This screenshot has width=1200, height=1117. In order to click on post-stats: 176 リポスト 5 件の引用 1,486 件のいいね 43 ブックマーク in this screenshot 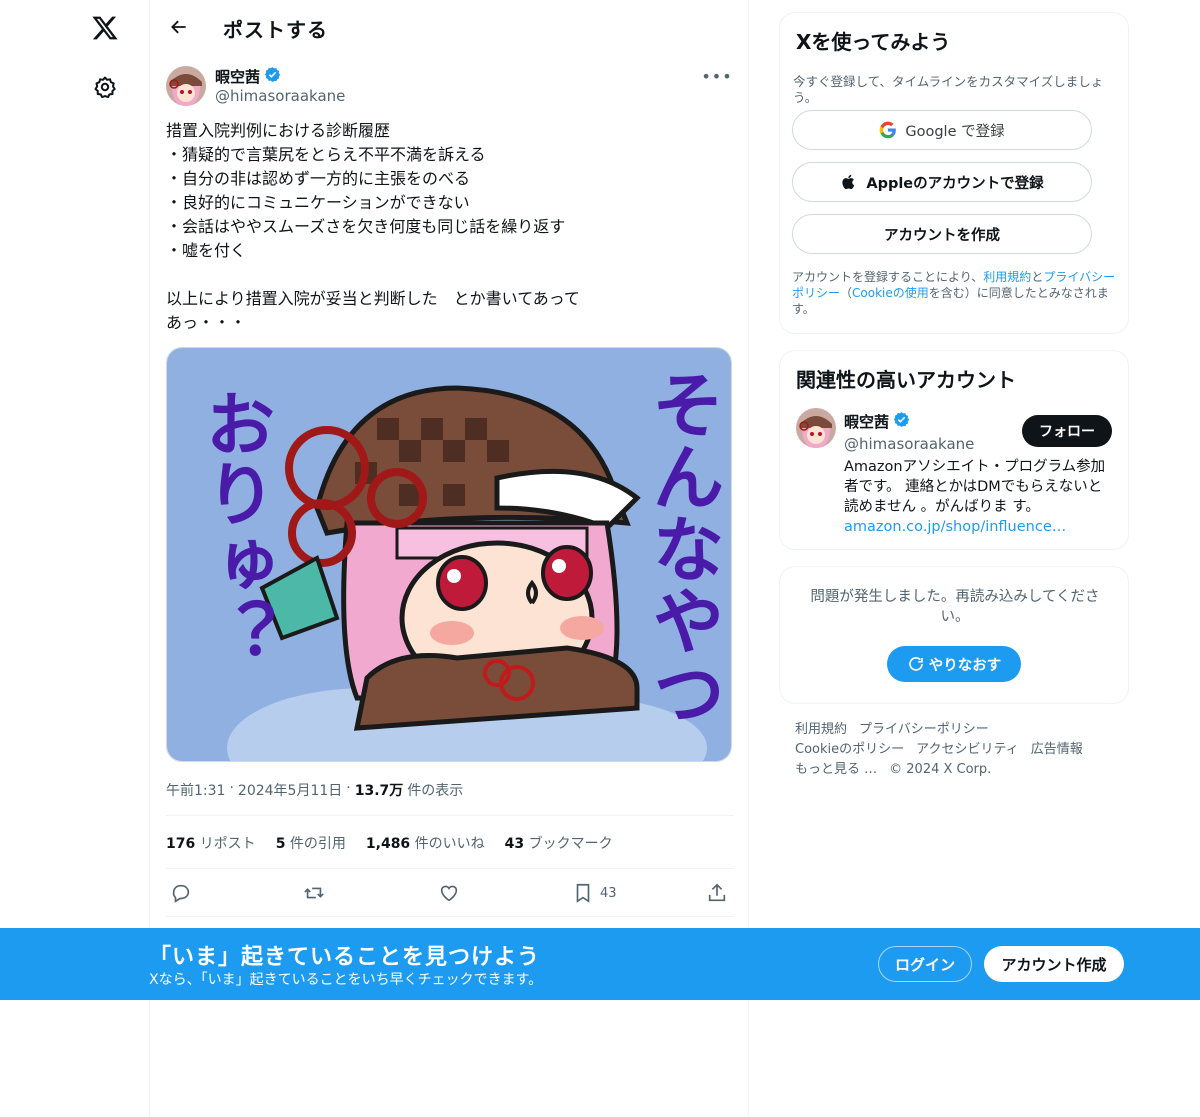, I will do `click(389, 843)`.